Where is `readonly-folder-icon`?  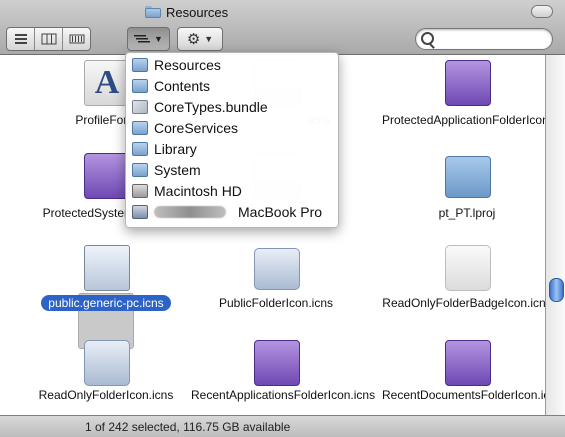
readonly-folder-icon is located at coordinates (107, 363).